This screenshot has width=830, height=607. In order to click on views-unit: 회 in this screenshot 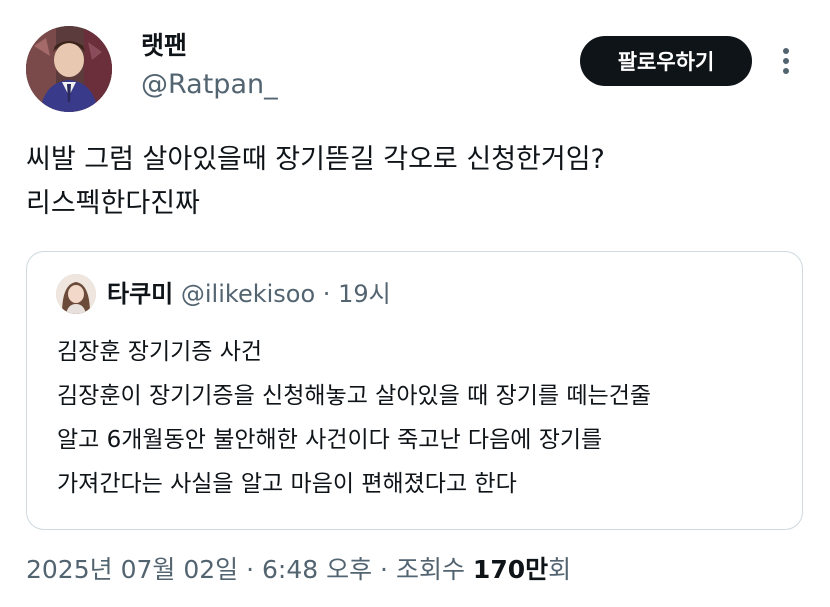, I will do `click(560, 569)`.